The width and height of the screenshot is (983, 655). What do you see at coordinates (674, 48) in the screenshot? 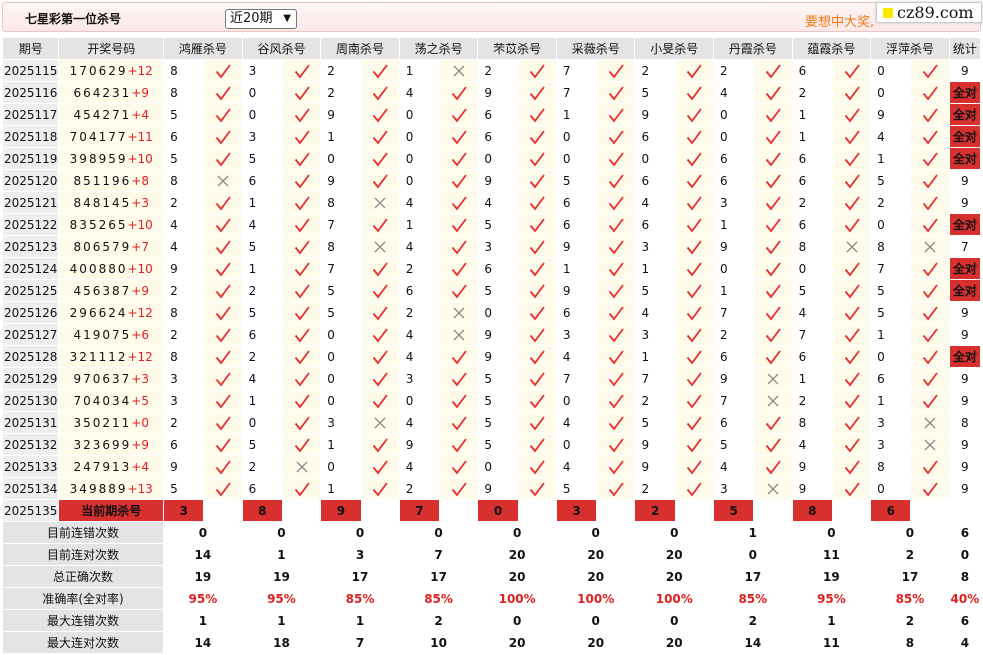
I see `column-header: 小旻杀号` at bounding box center [674, 48].